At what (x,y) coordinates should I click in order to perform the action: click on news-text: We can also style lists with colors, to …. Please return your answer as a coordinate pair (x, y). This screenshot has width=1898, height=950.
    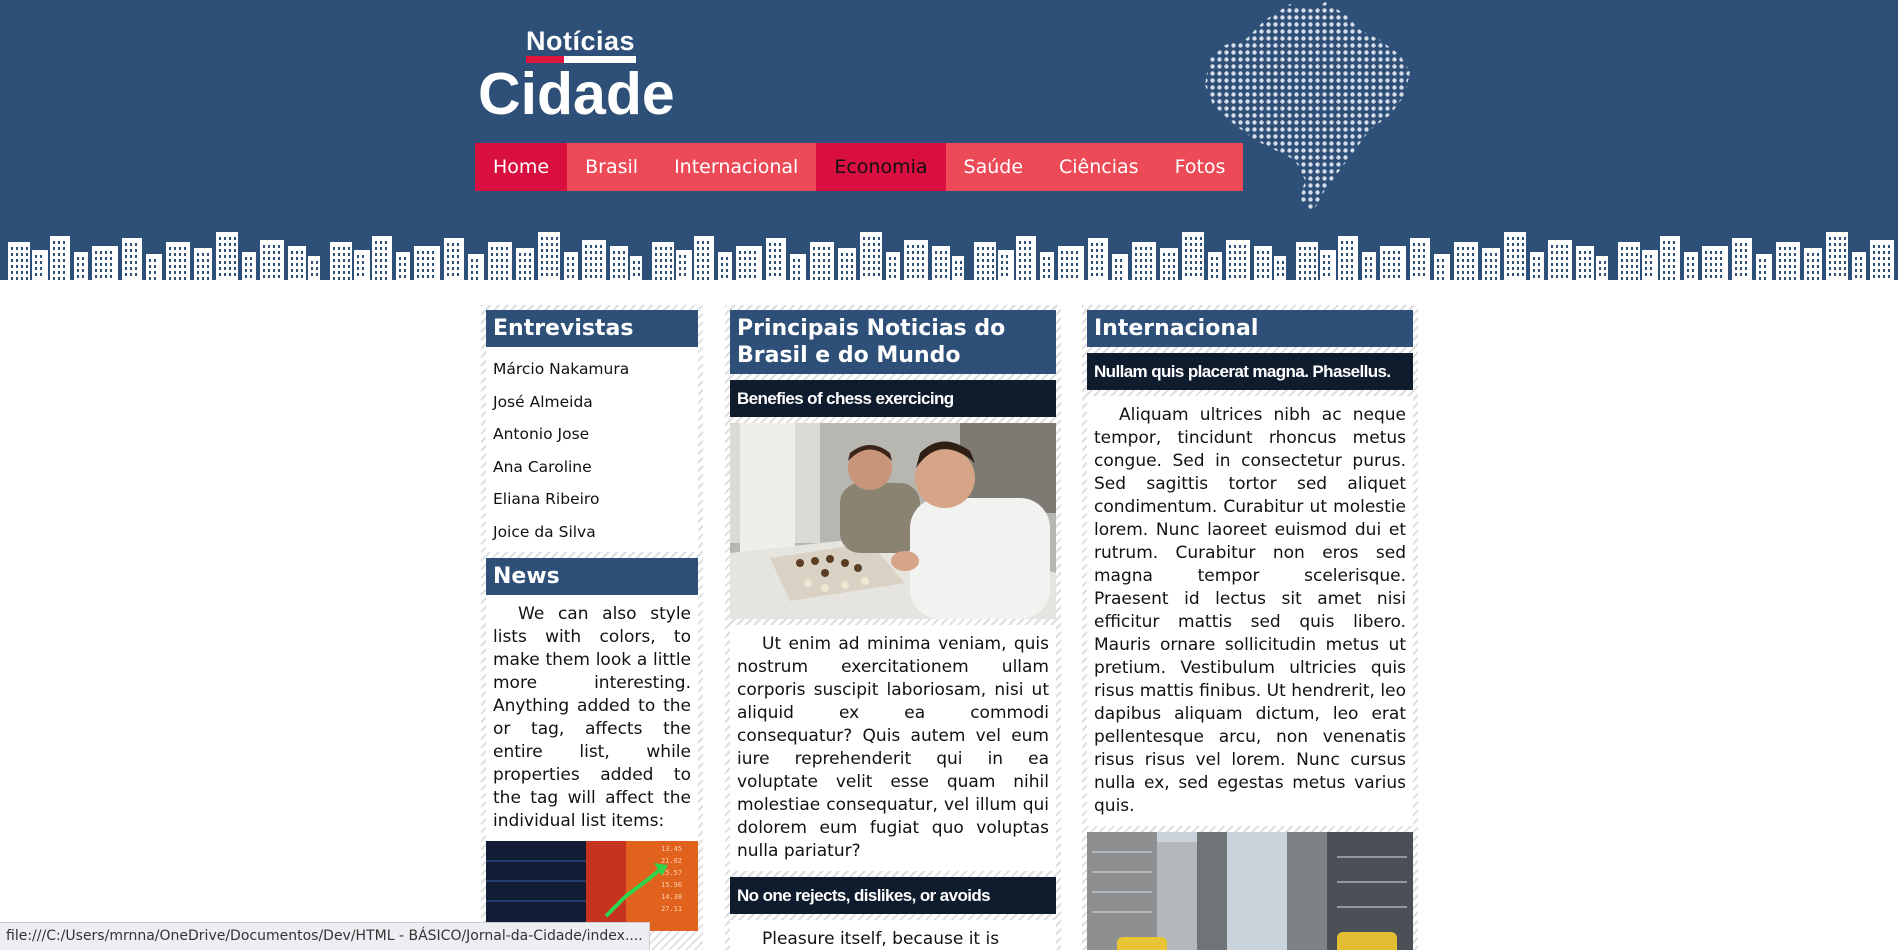
    Looking at the image, I should click on (592, 718).